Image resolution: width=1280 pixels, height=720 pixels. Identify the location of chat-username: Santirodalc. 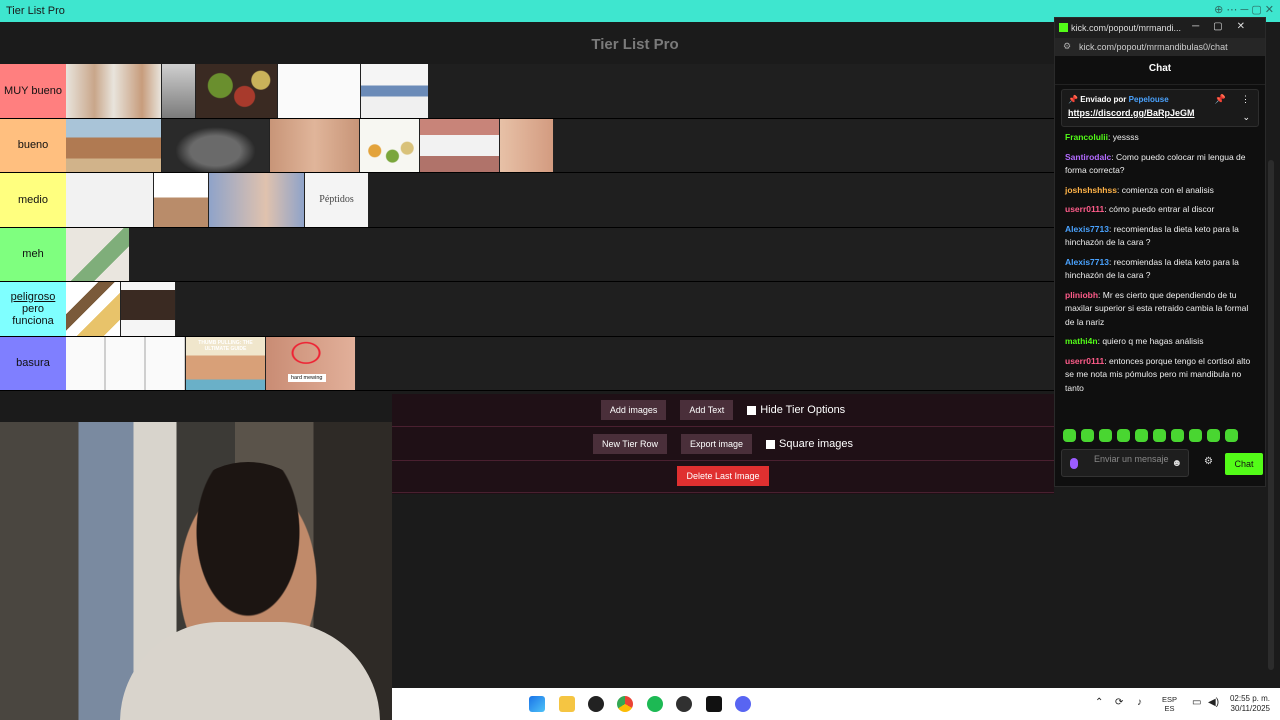
(1088, 157).